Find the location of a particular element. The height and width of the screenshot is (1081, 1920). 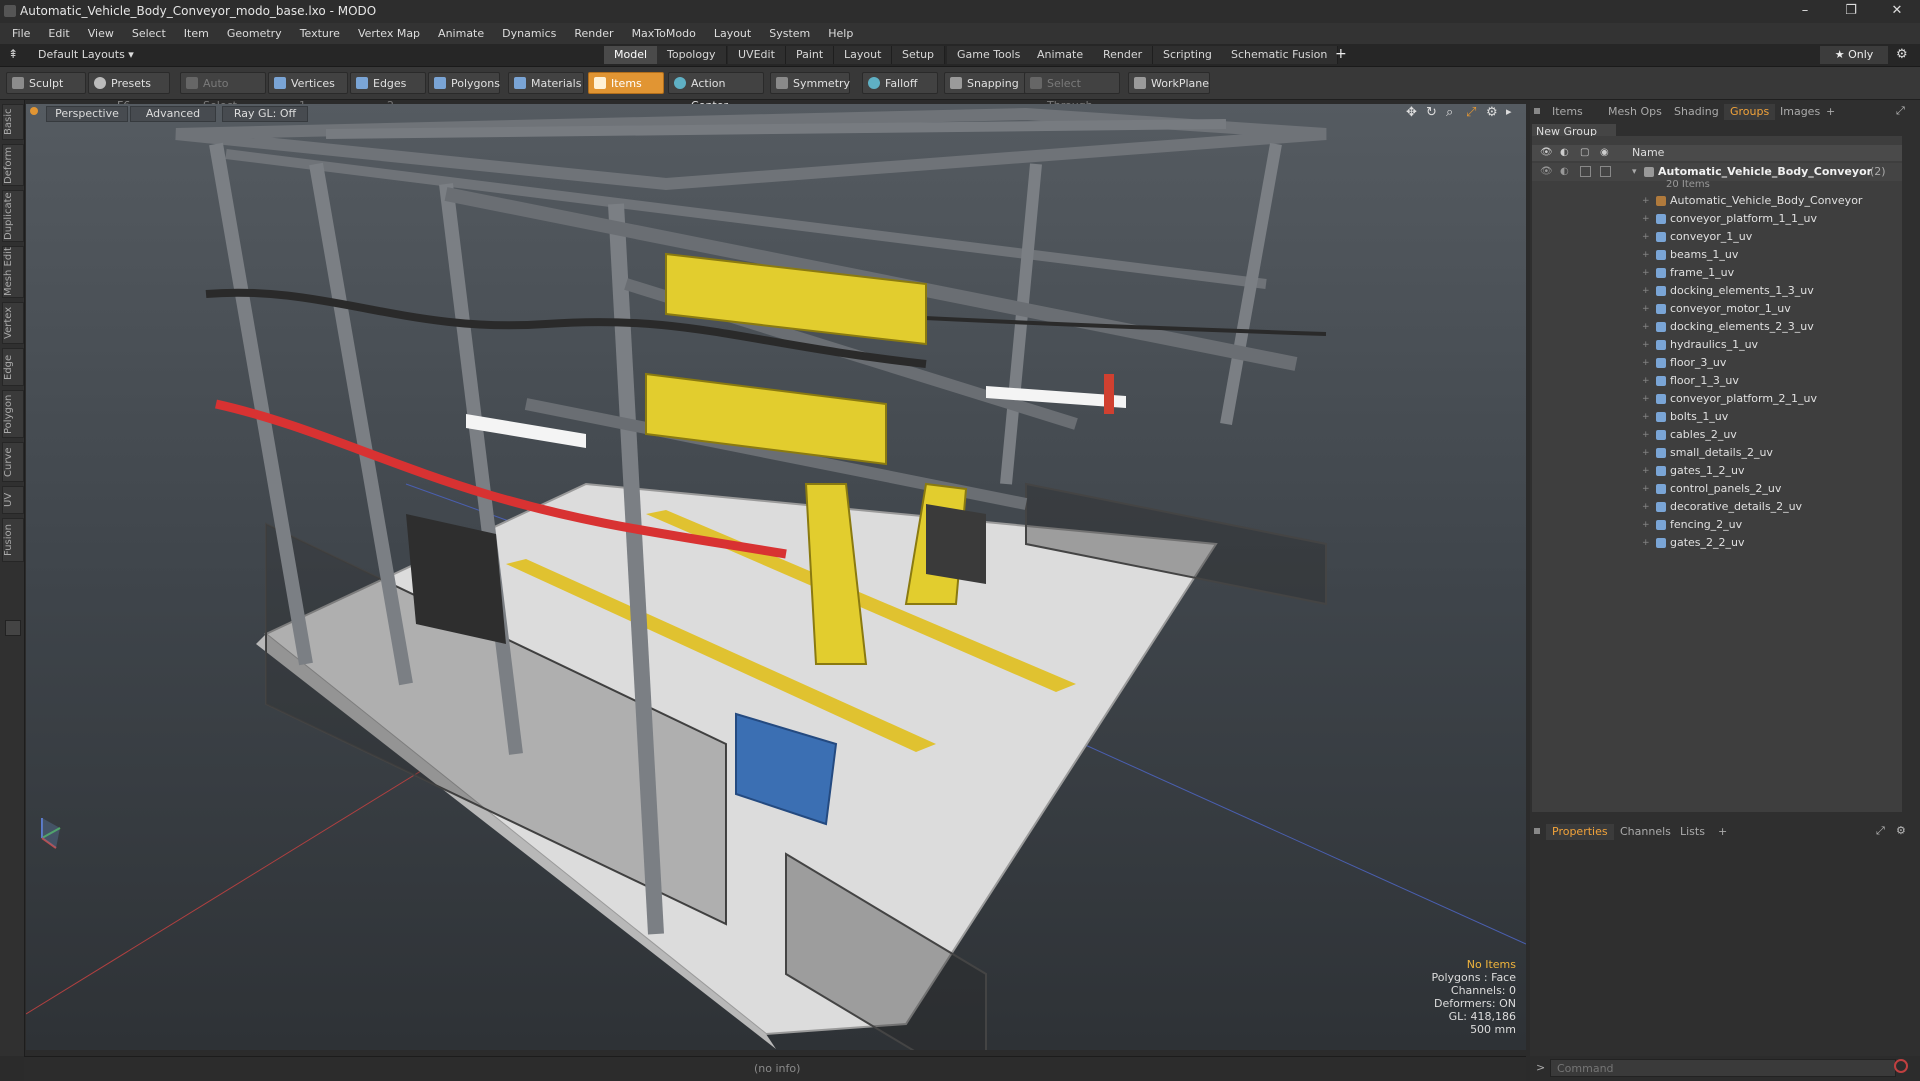

props-settings-icon: ⚙ is located at coordinates (1901, 830).